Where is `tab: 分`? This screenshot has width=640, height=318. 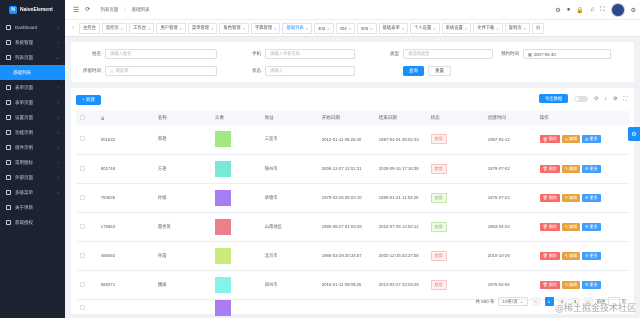
tab: 分 is located at coordinates (538, 28).